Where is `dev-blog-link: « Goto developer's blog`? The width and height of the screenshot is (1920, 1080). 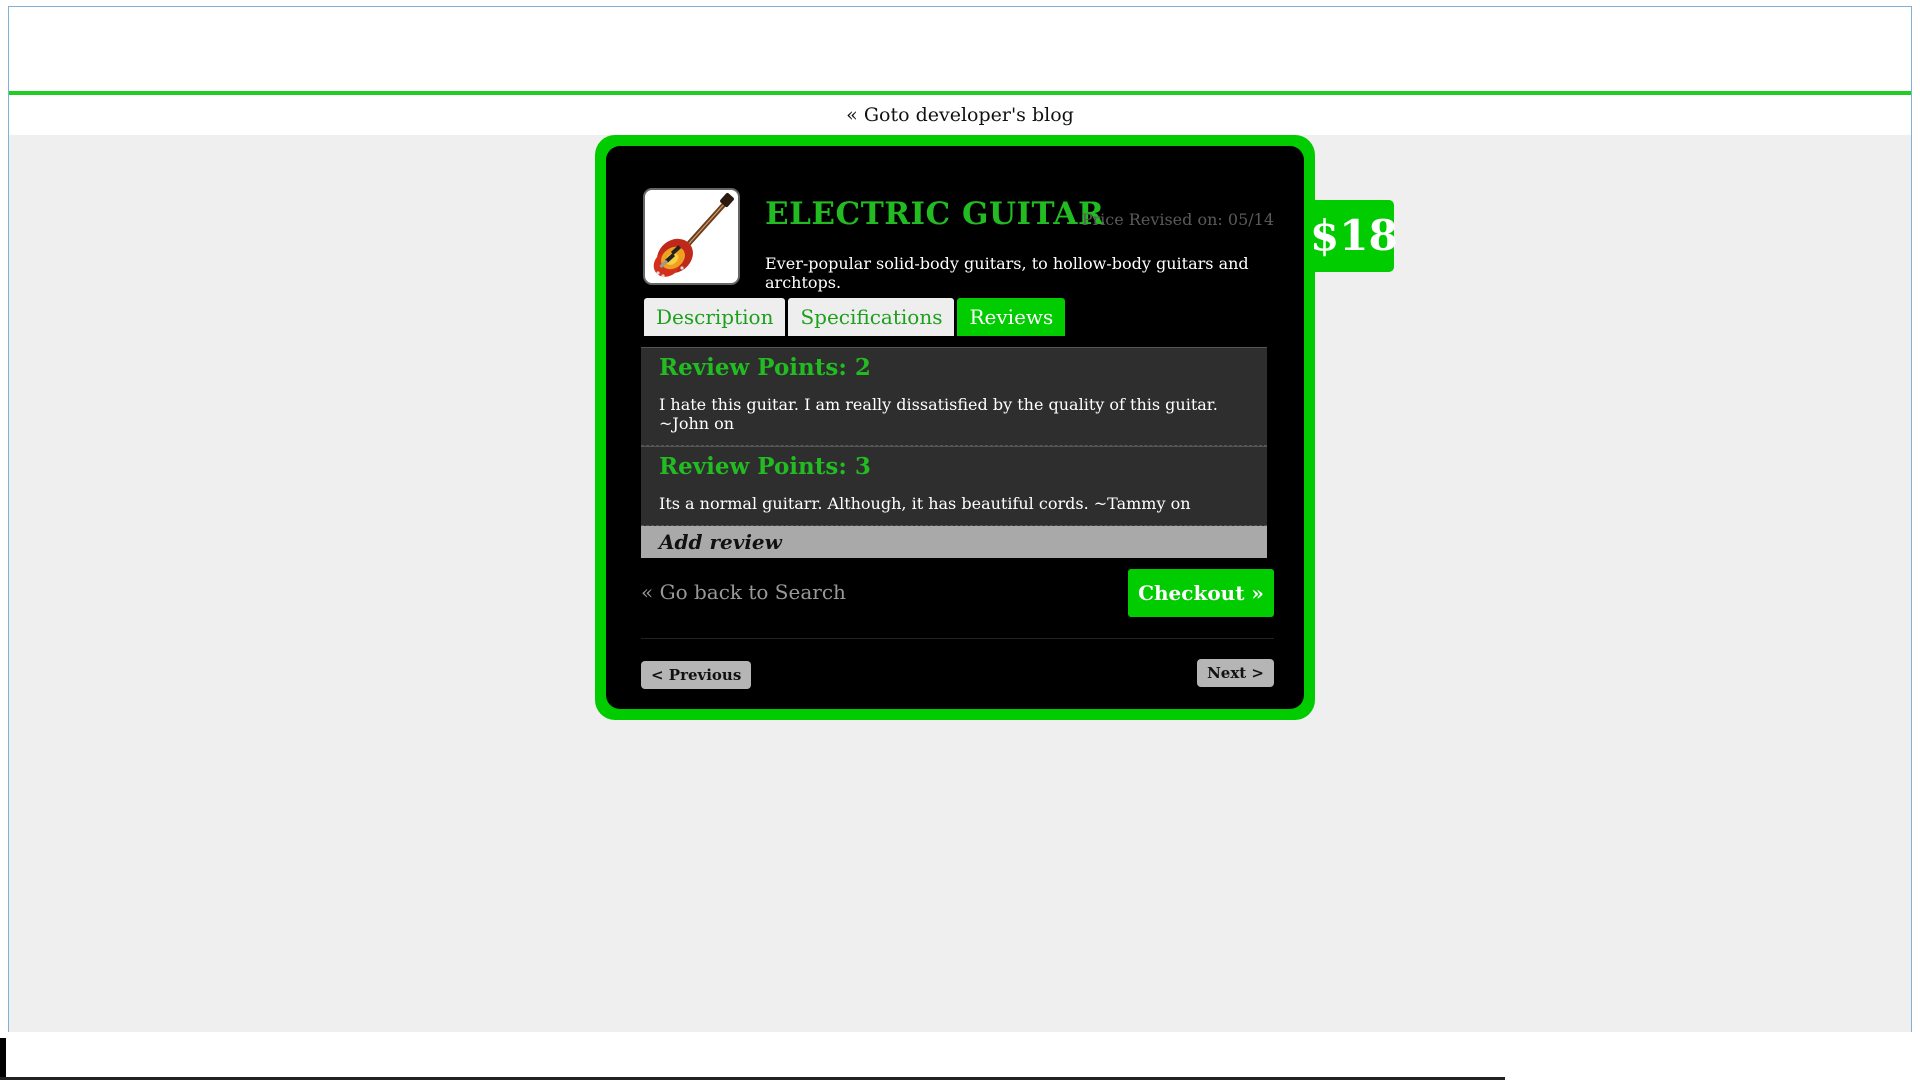
dev-blog-link: « Goto developer's blog is located at coordinates (960, 115).